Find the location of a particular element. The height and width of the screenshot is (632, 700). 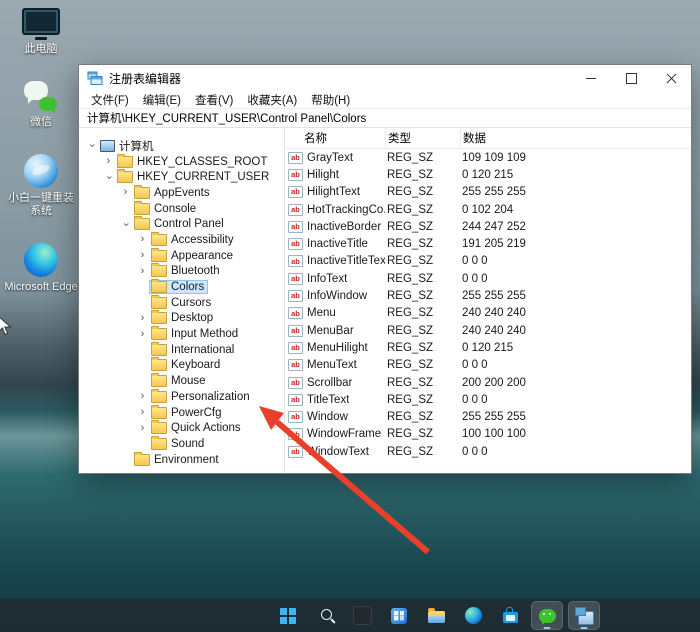

desktop-icon-this-pc: 此电脑 is located at coordinates (41, 32).